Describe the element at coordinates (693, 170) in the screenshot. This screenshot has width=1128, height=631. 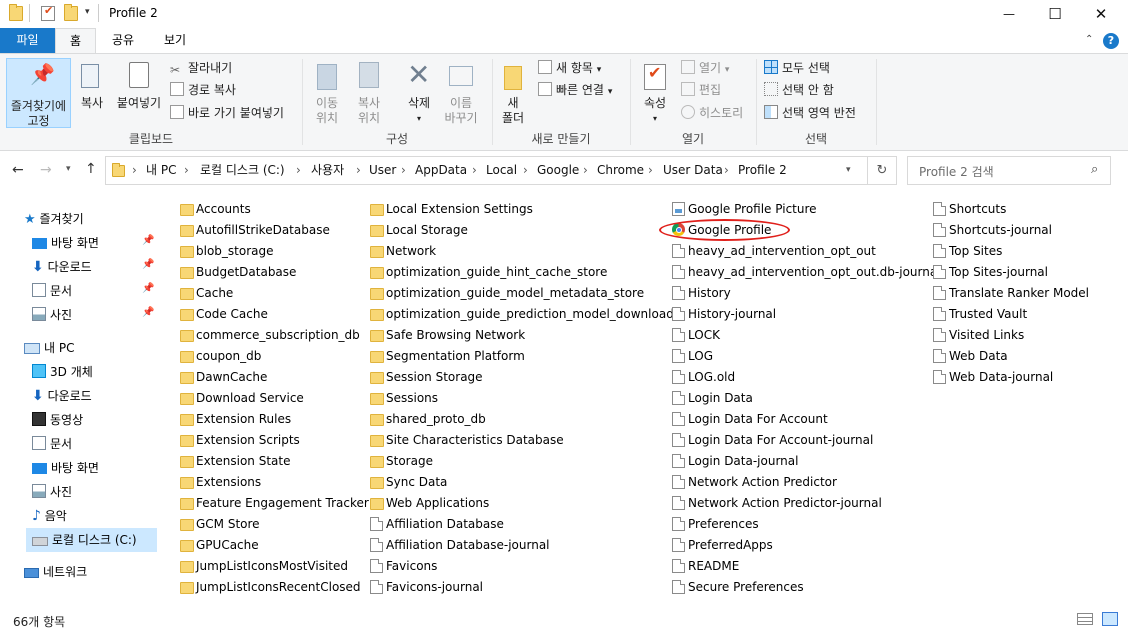
I see `breadcrumb-user-data: User Data` at that location.